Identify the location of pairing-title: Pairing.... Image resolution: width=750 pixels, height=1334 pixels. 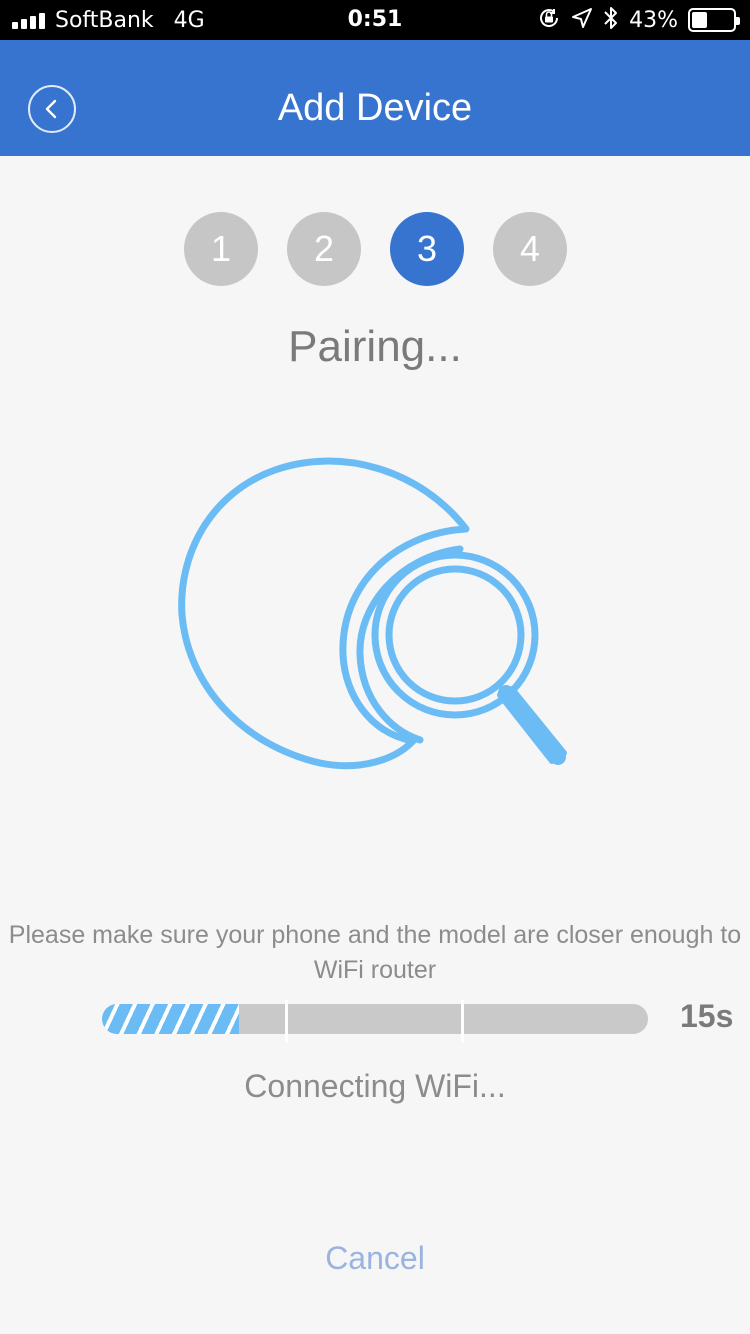
(375, 346).